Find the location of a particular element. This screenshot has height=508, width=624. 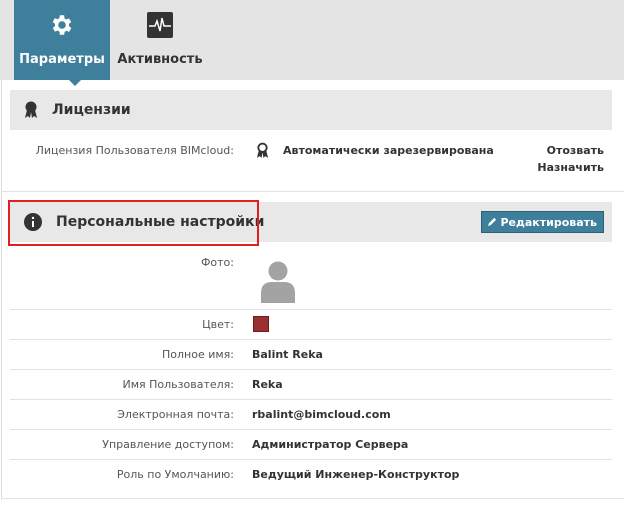

assign-link: Назначить is located at coordinates (570, 167).